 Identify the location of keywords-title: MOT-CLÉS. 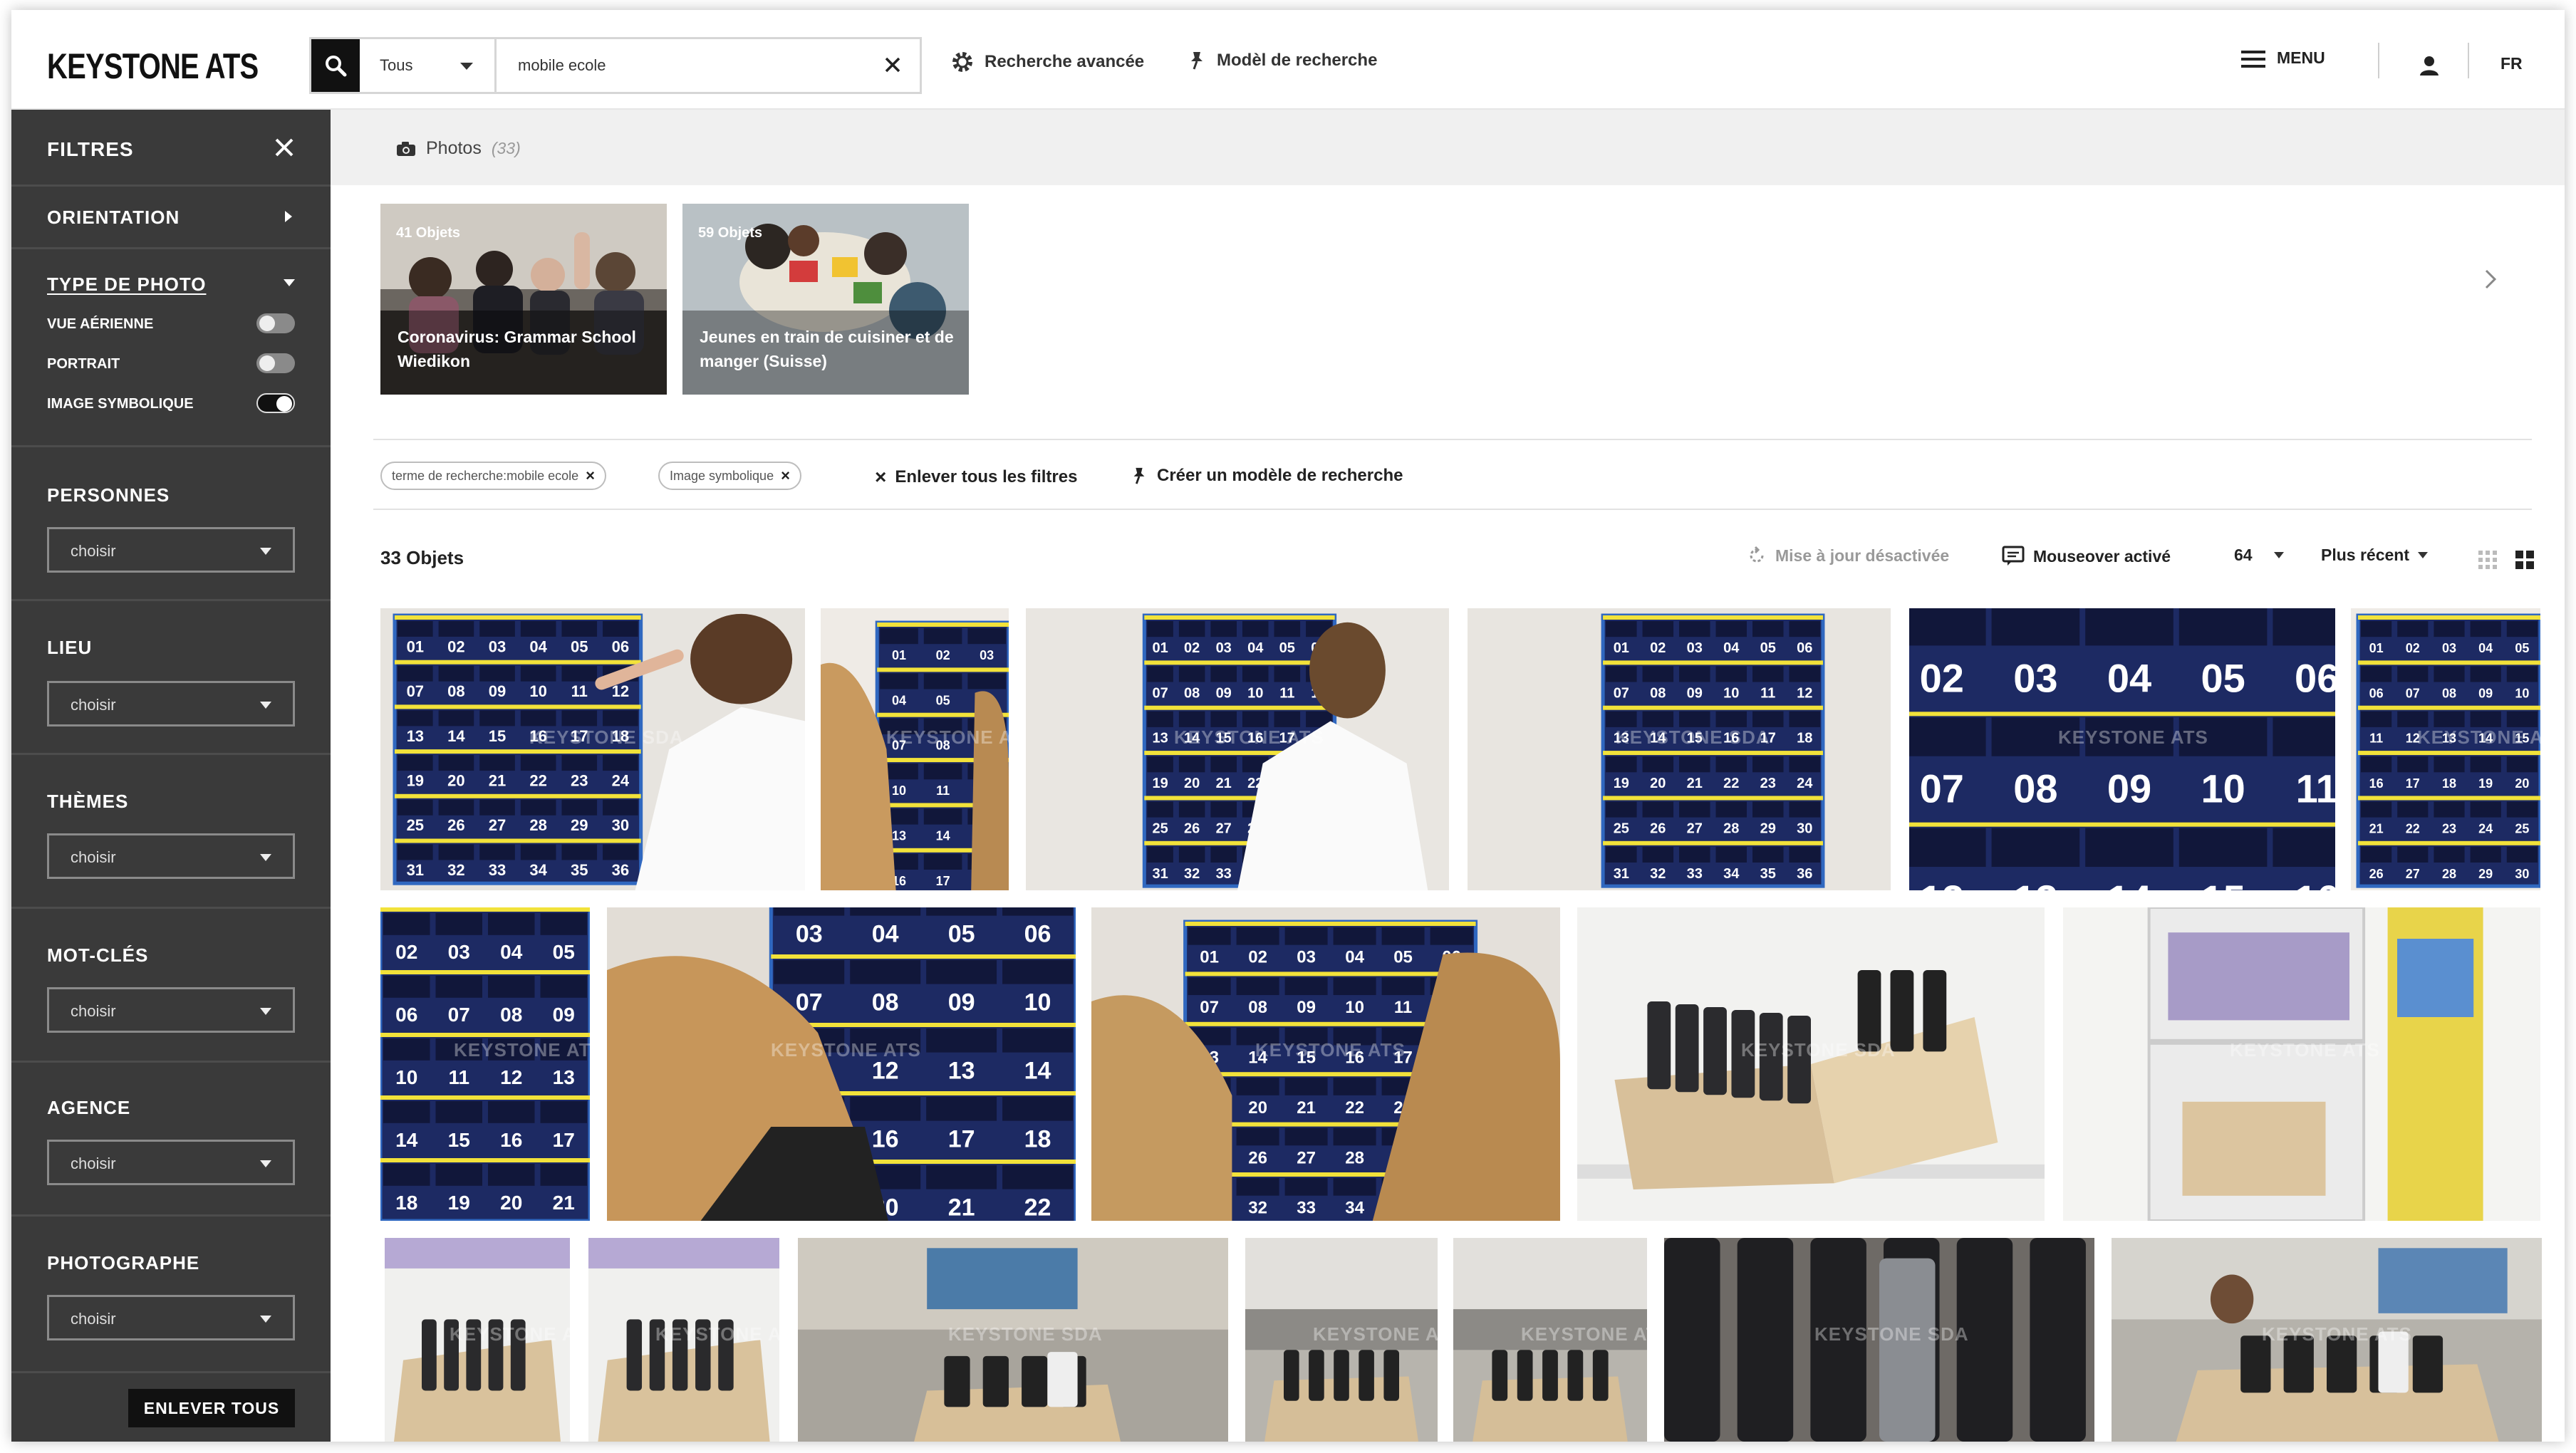
(98, 955).